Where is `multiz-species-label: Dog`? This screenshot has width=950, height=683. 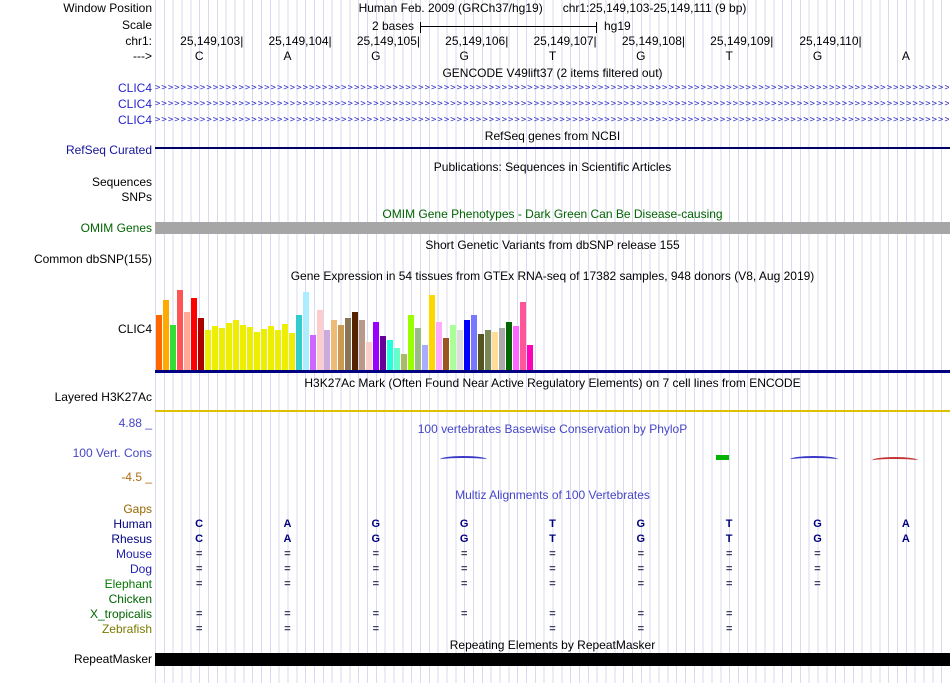 multiz-species-label: Dog is located at coordinates (76, 569).